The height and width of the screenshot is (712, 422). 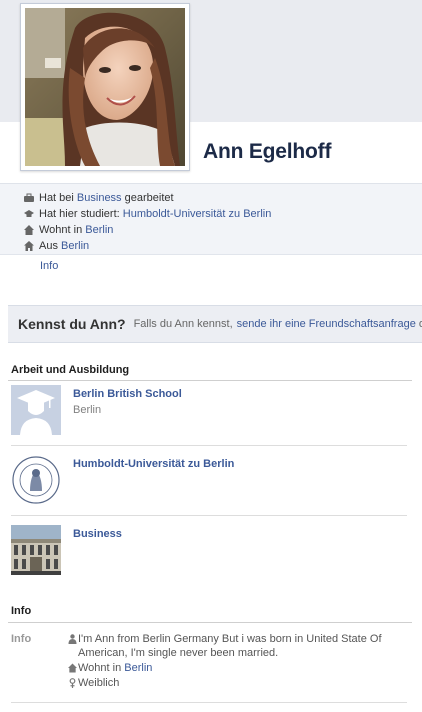 I want to click on bio-work-link: Business, so click(x=99, y=198).